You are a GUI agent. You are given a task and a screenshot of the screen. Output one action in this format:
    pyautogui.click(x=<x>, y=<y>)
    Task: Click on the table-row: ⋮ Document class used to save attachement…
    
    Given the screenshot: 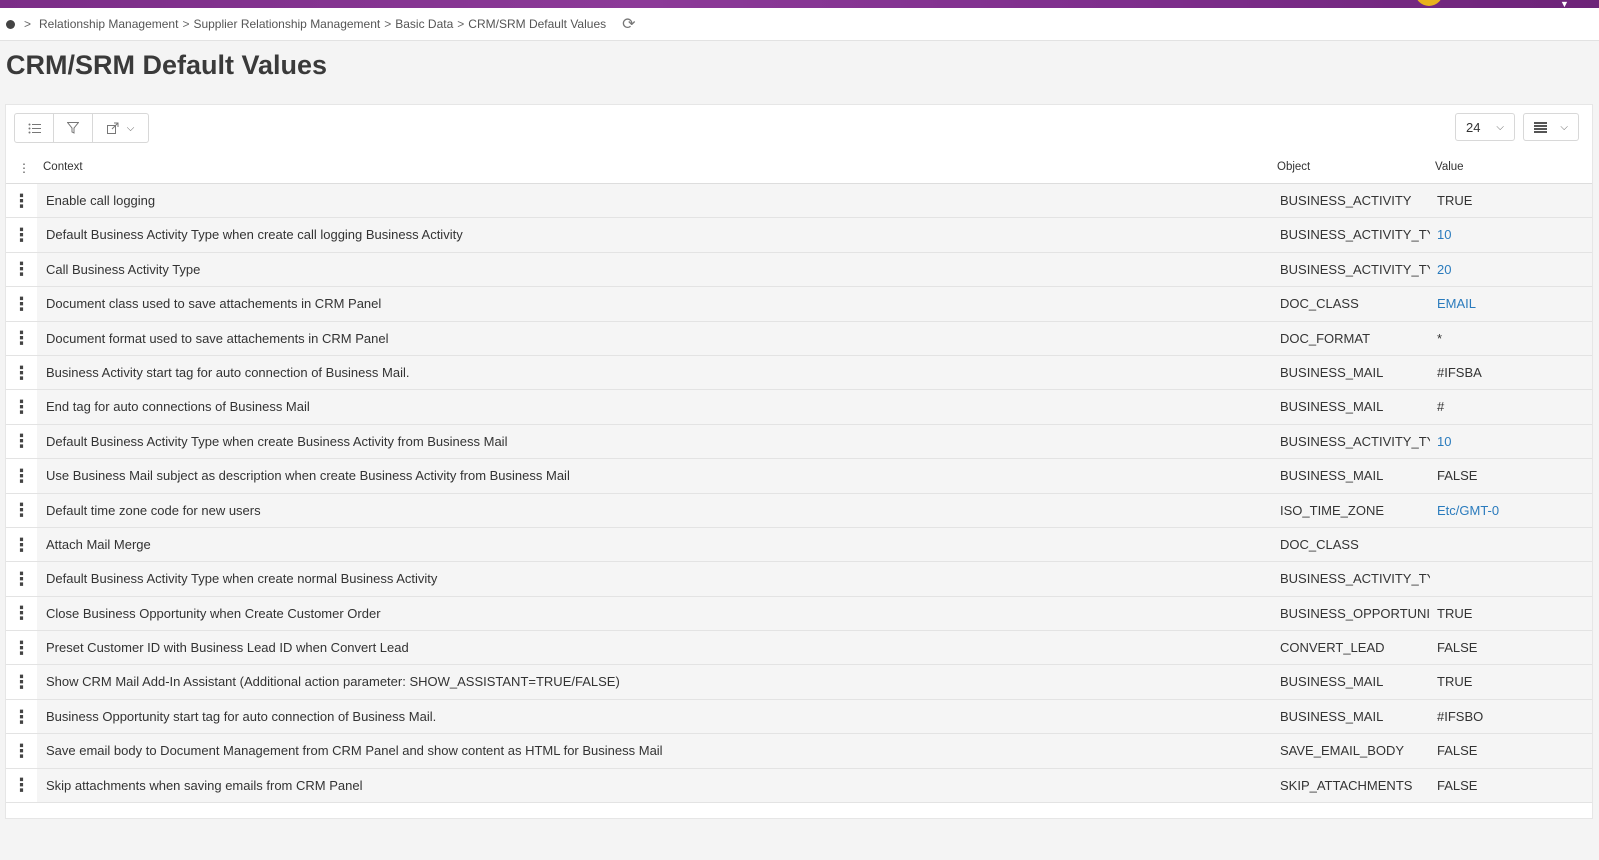 What is the action you would take?
    pyautogui.click(x=799, y=304)
    